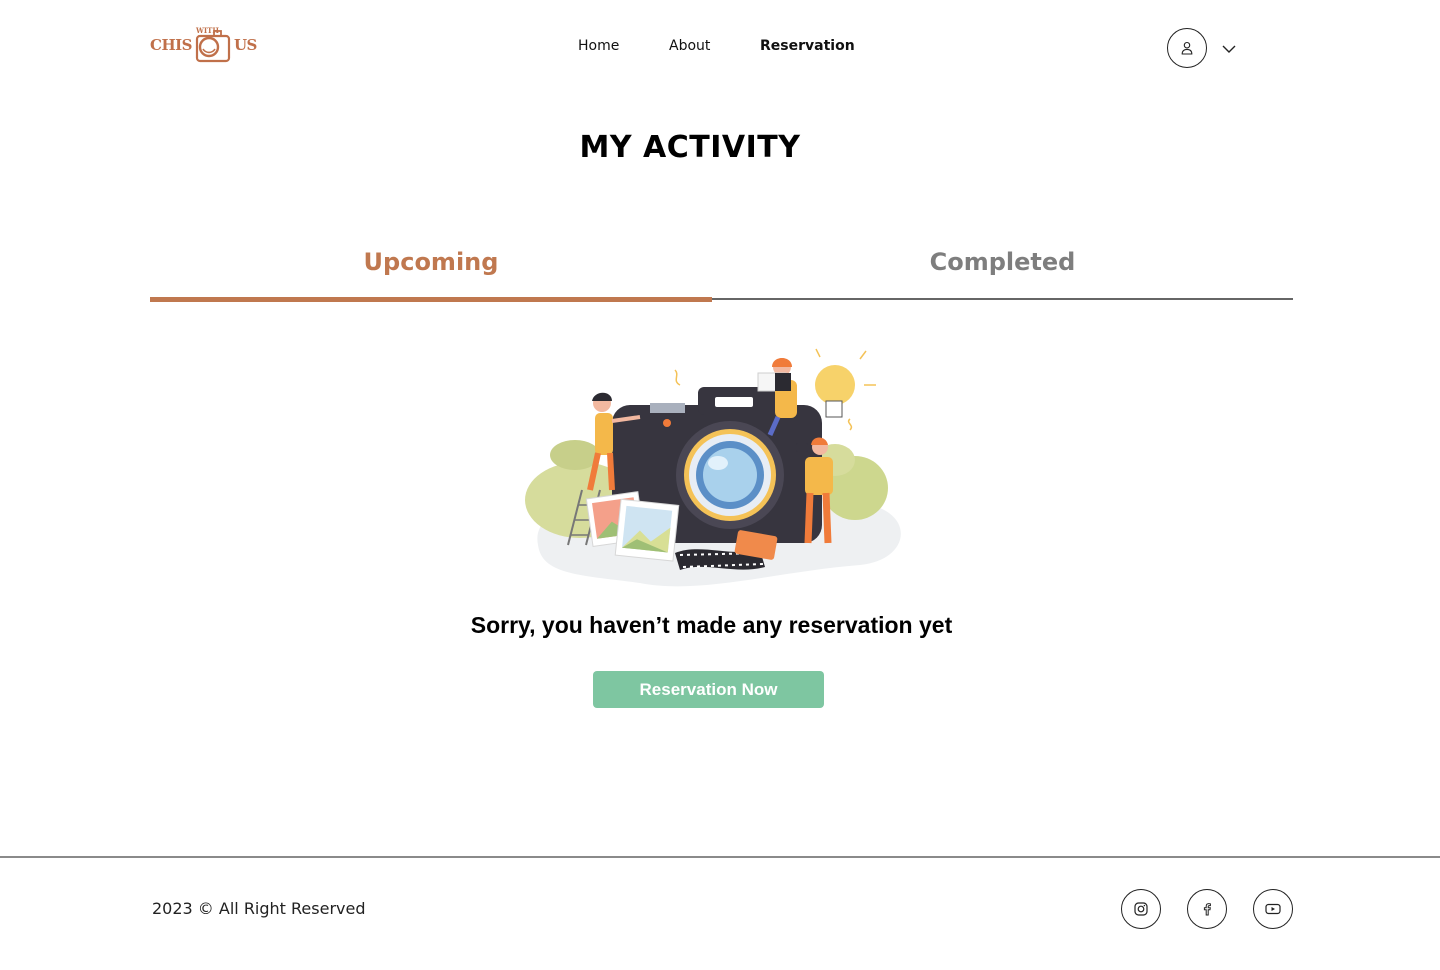 The image size is (1440, 970). What do you see at coordinates (259, 908) in the screenshot?
I see `copyright-text: 2023 © All Right Reserved` at bounding box center [259, 908].